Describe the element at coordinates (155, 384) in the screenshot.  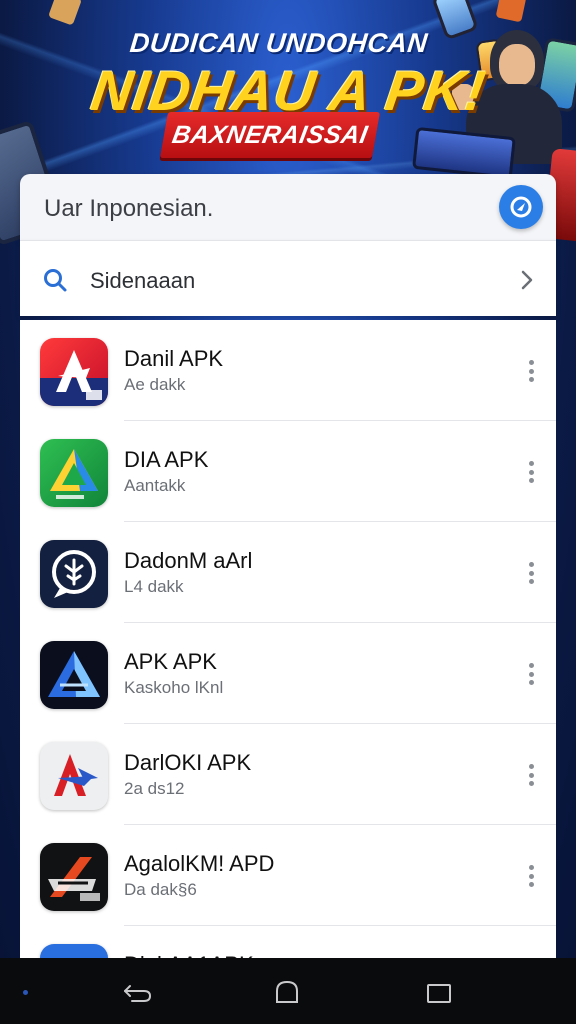
I see `app-subtitle: Ae dakk` at that location.